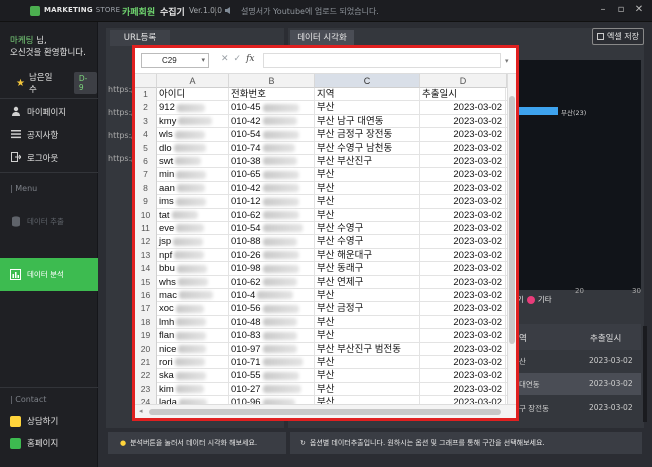  What do you see at coordinates (49, 111) in the screenshot?
I see `nav-mypage: 마이페이지` at bounding box center [49, 111].